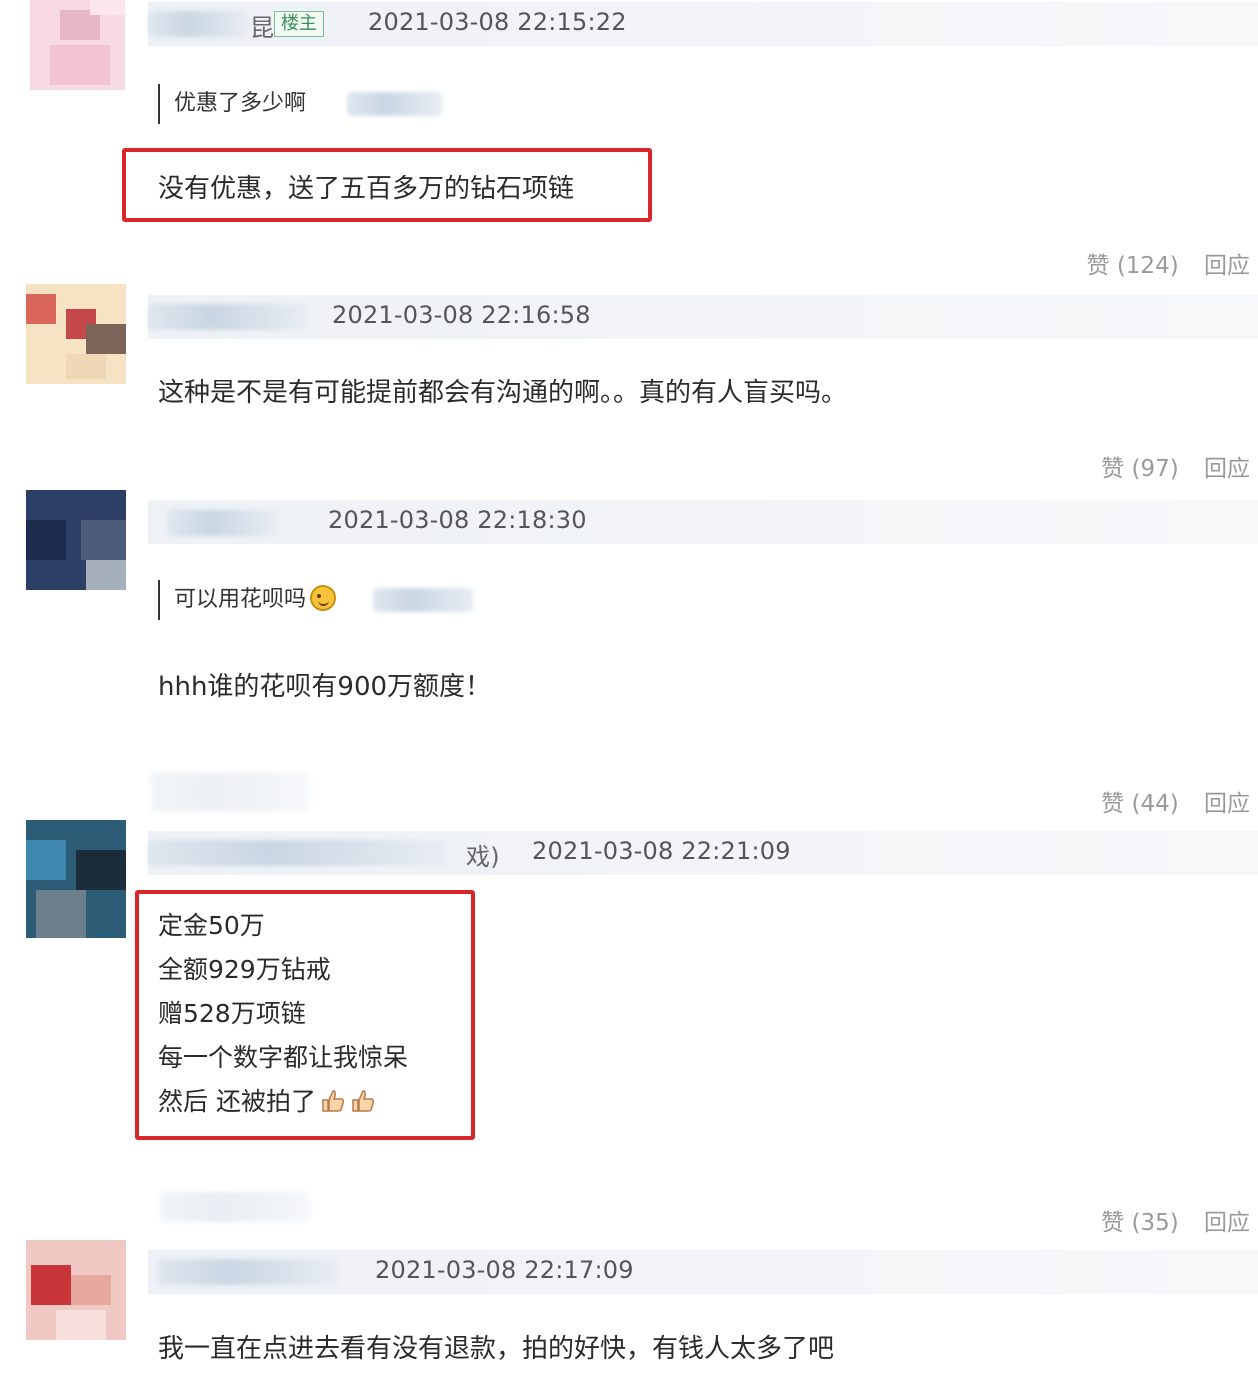 This screenshot has width=1258, height=1386. I want to click on username-fragment: 戏), so click(483, 857).